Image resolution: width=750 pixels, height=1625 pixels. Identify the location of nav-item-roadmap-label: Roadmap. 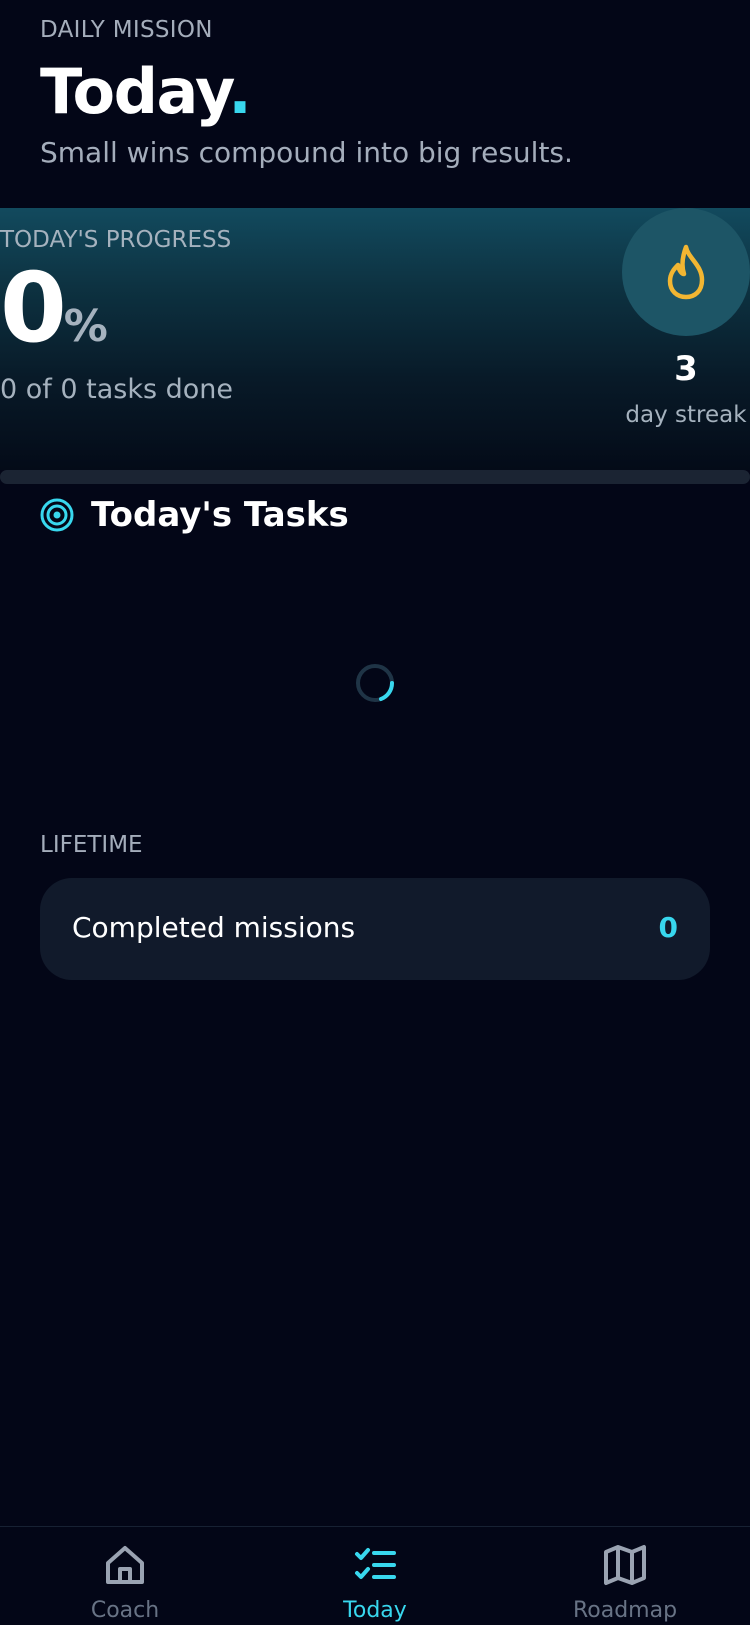
(625, 1610).